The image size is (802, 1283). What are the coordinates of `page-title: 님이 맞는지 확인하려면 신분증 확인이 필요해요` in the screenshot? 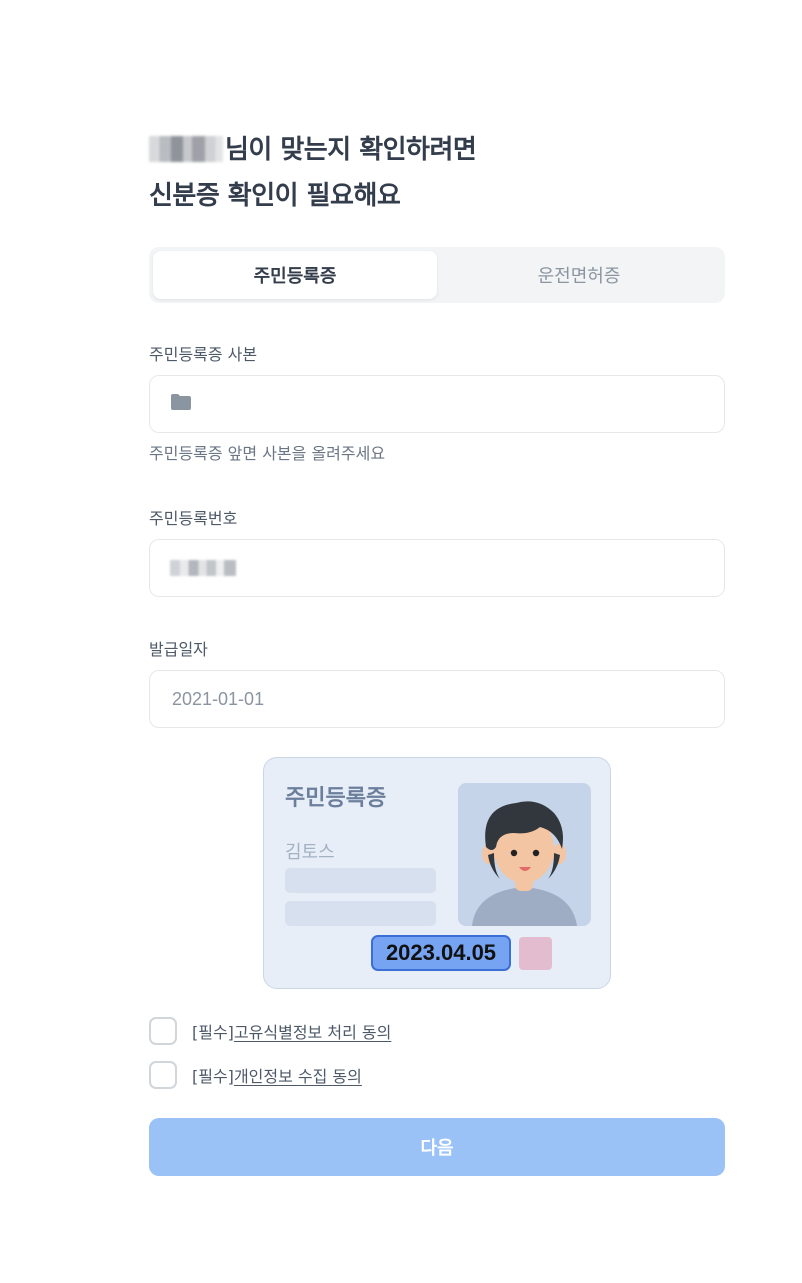 It's located at (313, 173).